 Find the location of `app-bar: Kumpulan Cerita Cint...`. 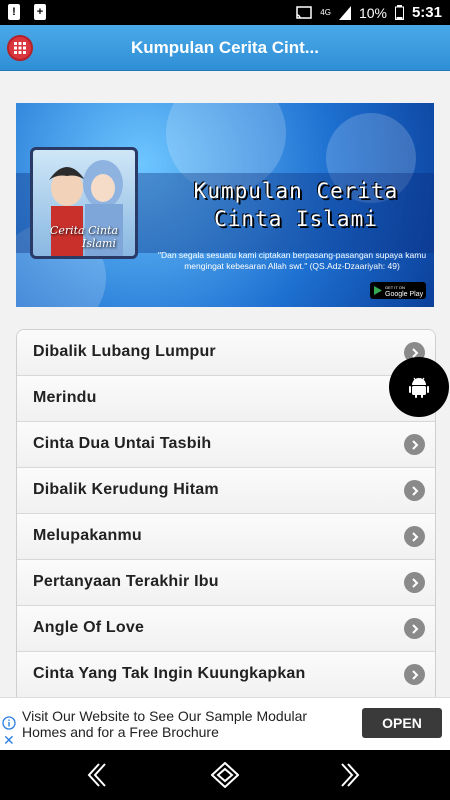

app-bar: Kumpulan Cerita Cint... is located at coordinates (225, 48).